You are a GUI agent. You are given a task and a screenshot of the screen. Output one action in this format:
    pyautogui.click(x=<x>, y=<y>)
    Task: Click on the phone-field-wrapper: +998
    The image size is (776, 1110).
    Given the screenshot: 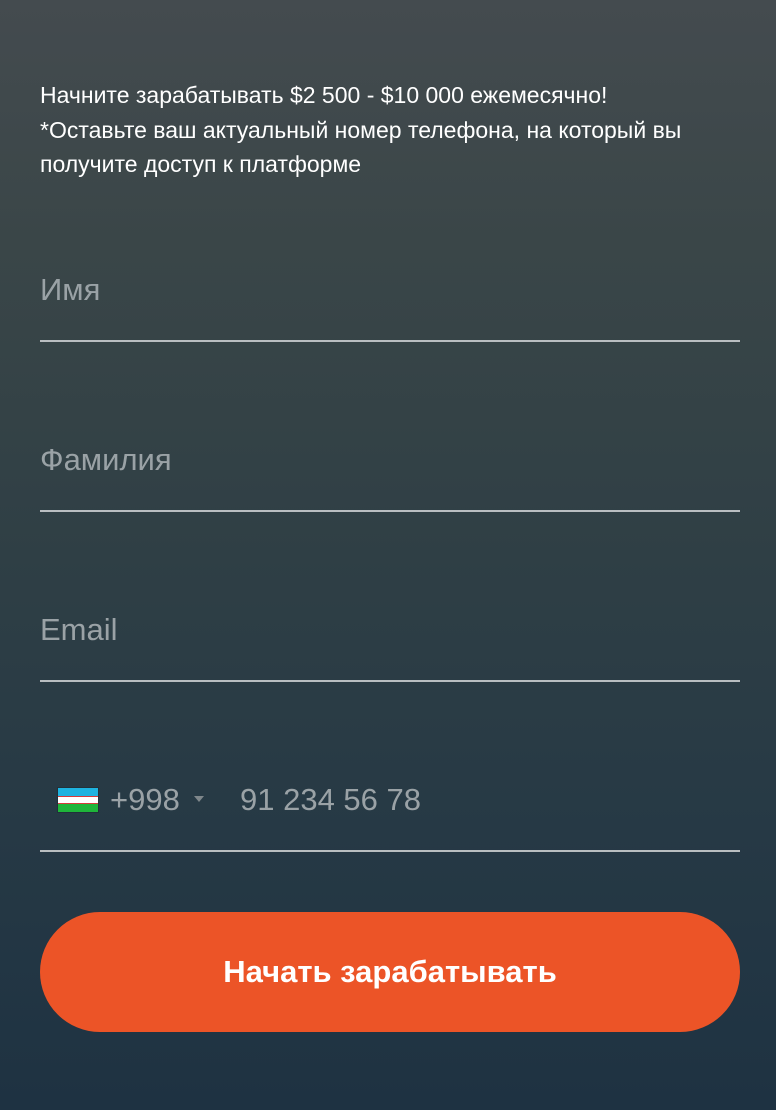 What is the action you would take?
    pyautogui.click(x=390, y=816)
    